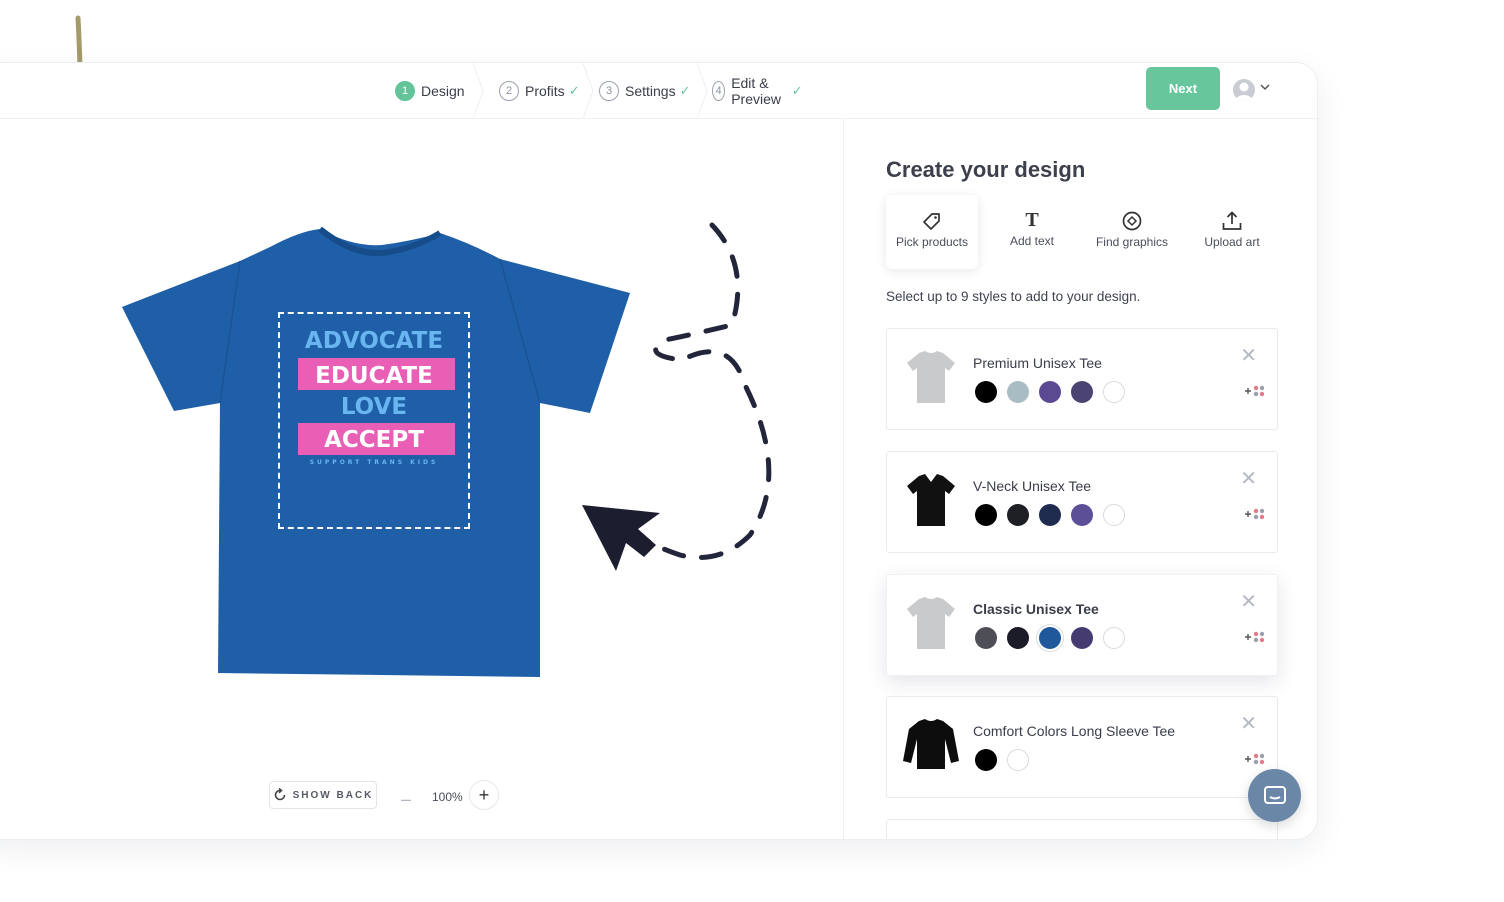  What do you see at coordinates (405, 91) in the screenshot?
I see `step-number: 1` at bounding box center [405, 91].